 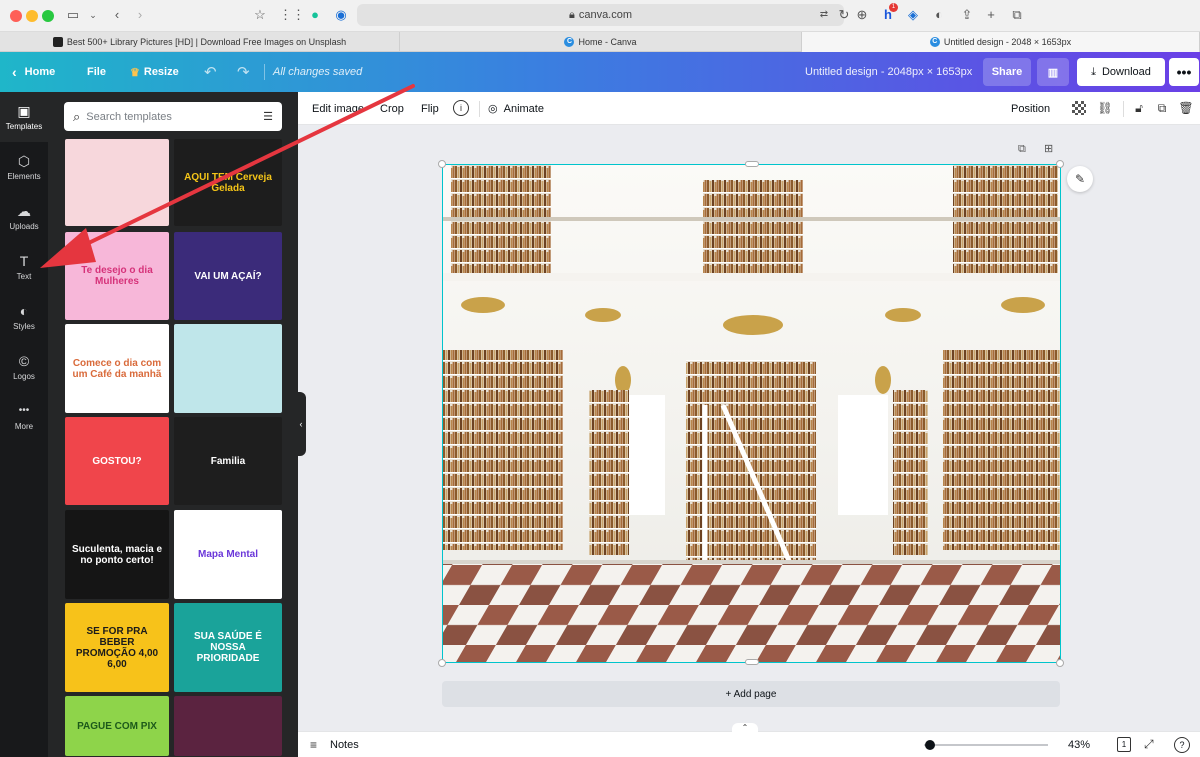 What do you see at coordinates (24, 367) in the screenshot?
I see `rail-item-logos: © Logos` at bounding box center [24, 367].